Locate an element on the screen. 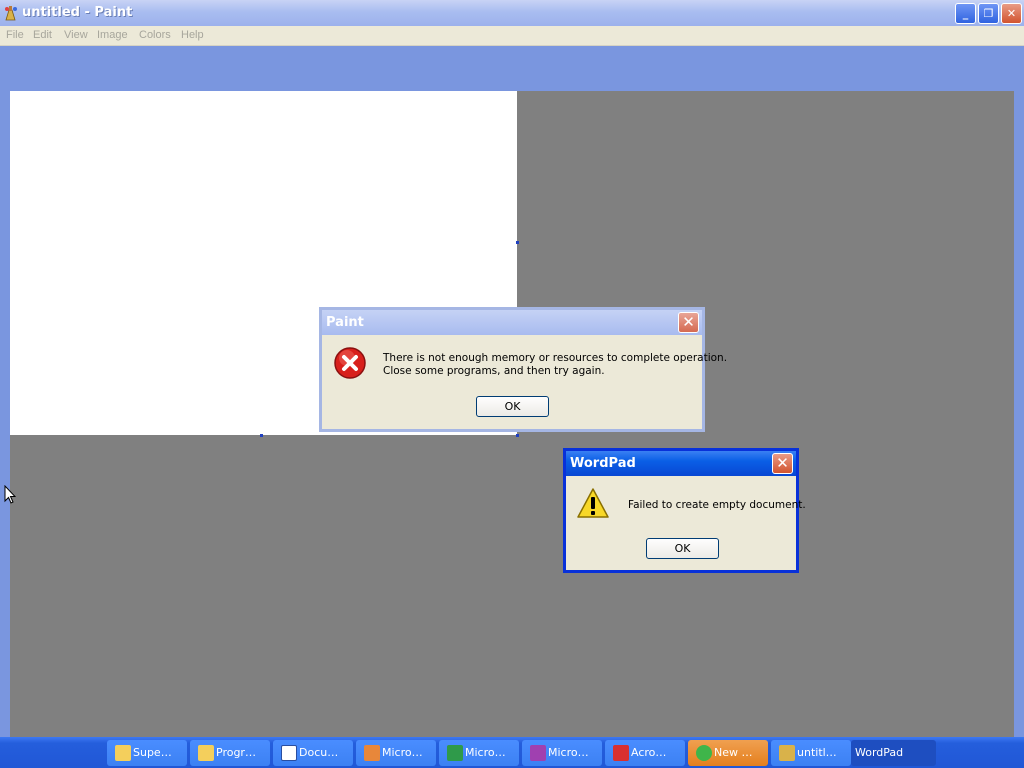 The image size is (1024, 768). menu-view: View is located at coordinates (76, 35).